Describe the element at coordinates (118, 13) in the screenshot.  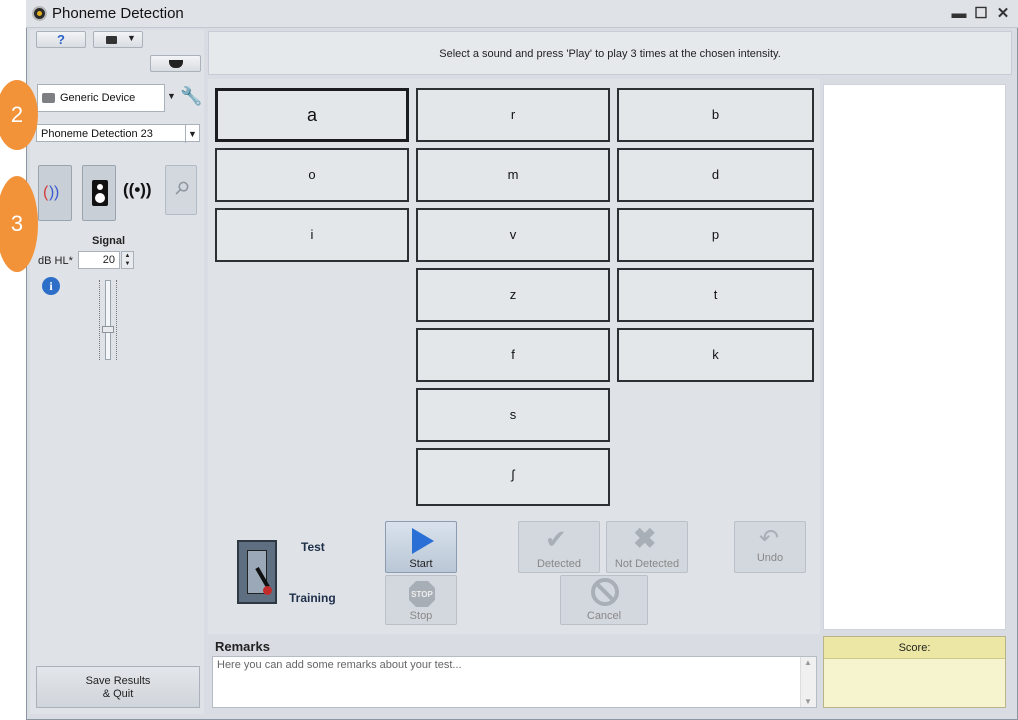
I see `window-title: Phoneme Detection` at that location.